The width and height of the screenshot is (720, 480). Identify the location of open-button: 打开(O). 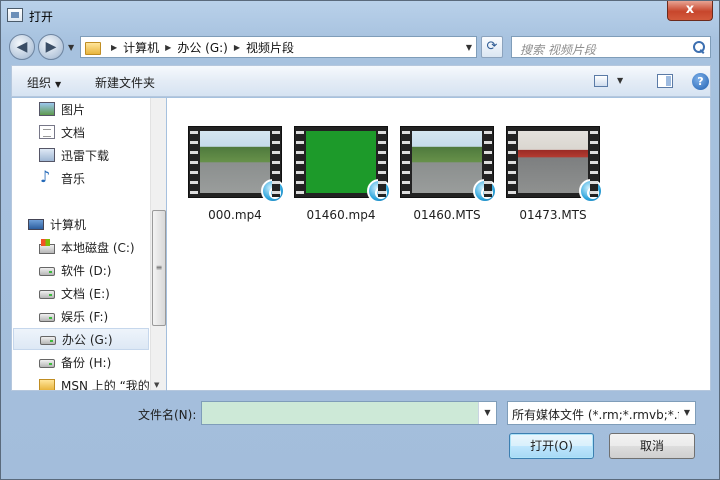
(551, 446).